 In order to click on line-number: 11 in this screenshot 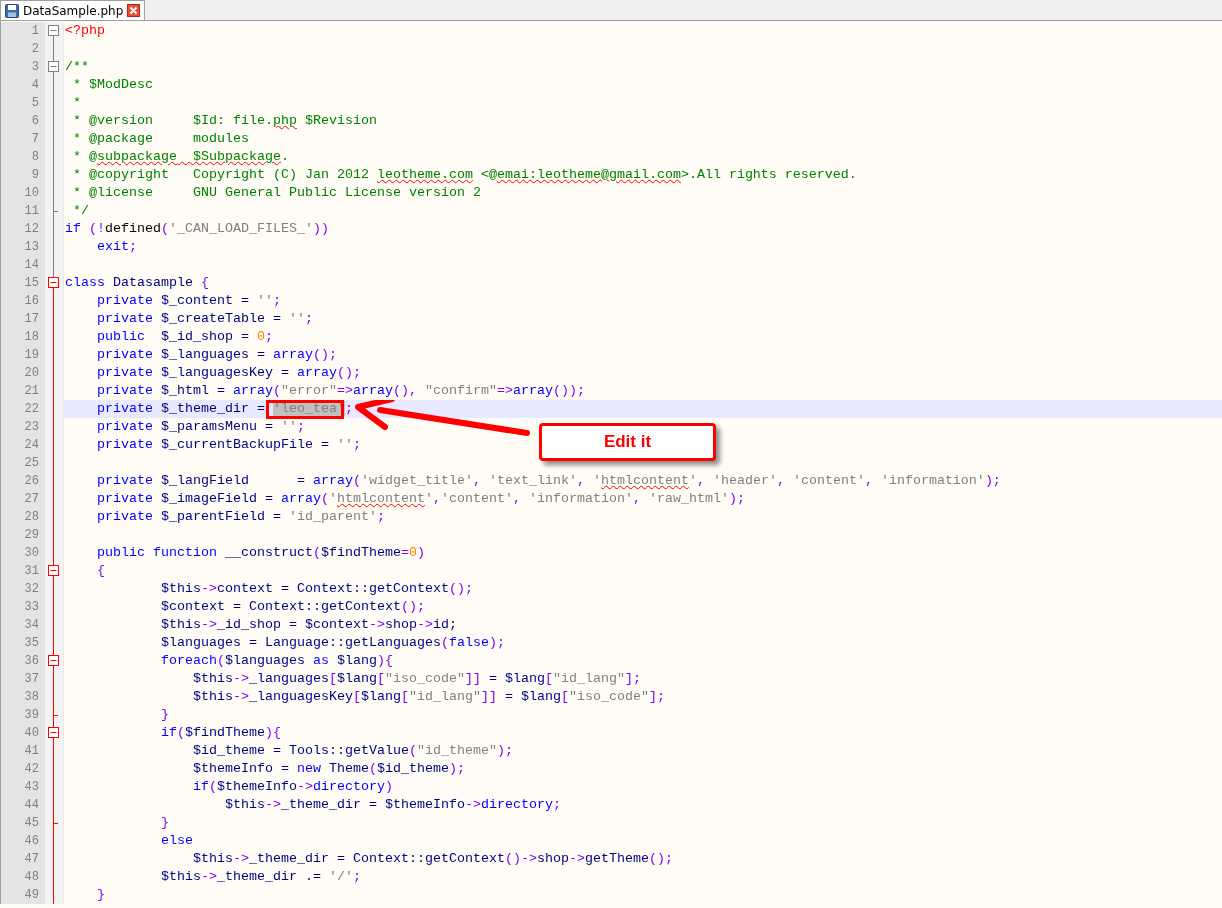, I will do `click(31, 211)`.